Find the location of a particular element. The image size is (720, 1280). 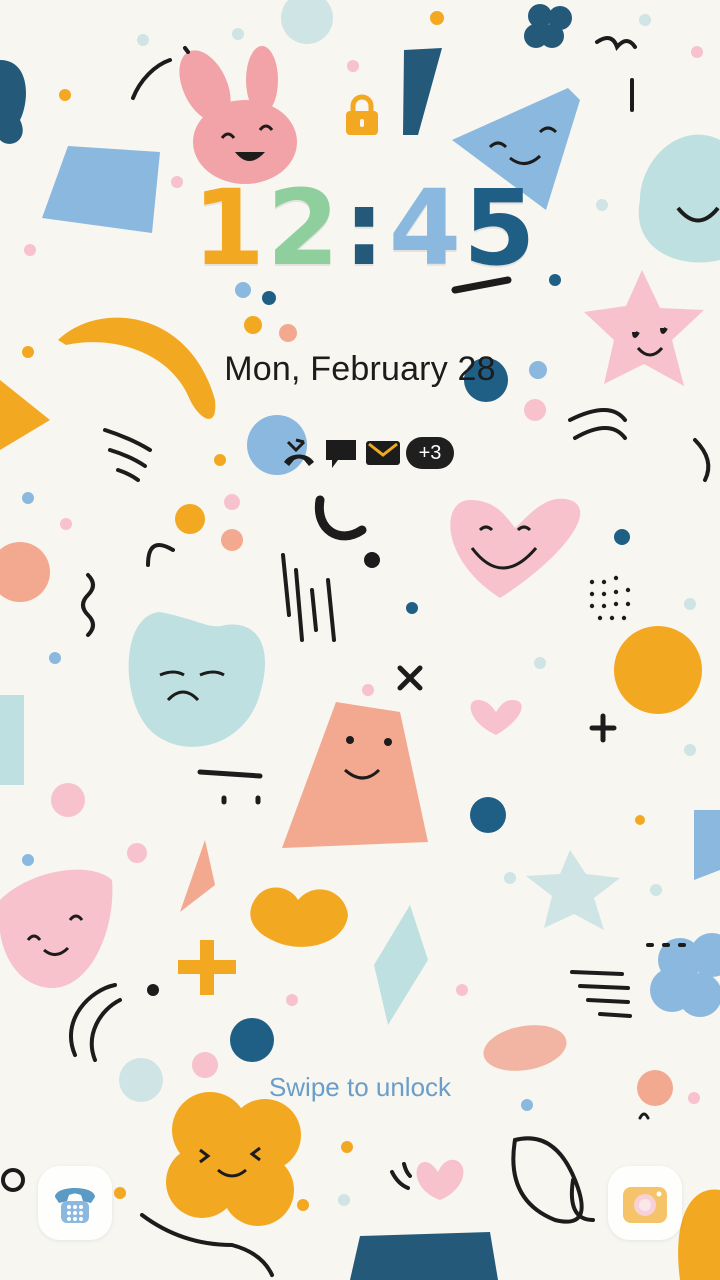

bunny-doodle is located at coordinates (238, 115).